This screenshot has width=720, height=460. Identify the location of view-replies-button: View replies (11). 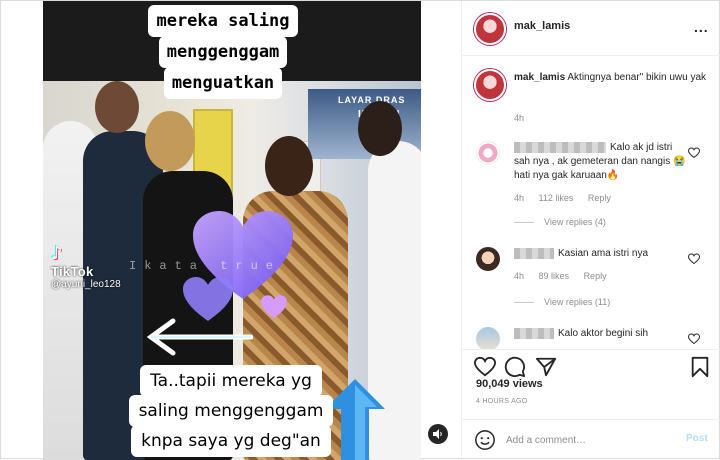
(562, 302).